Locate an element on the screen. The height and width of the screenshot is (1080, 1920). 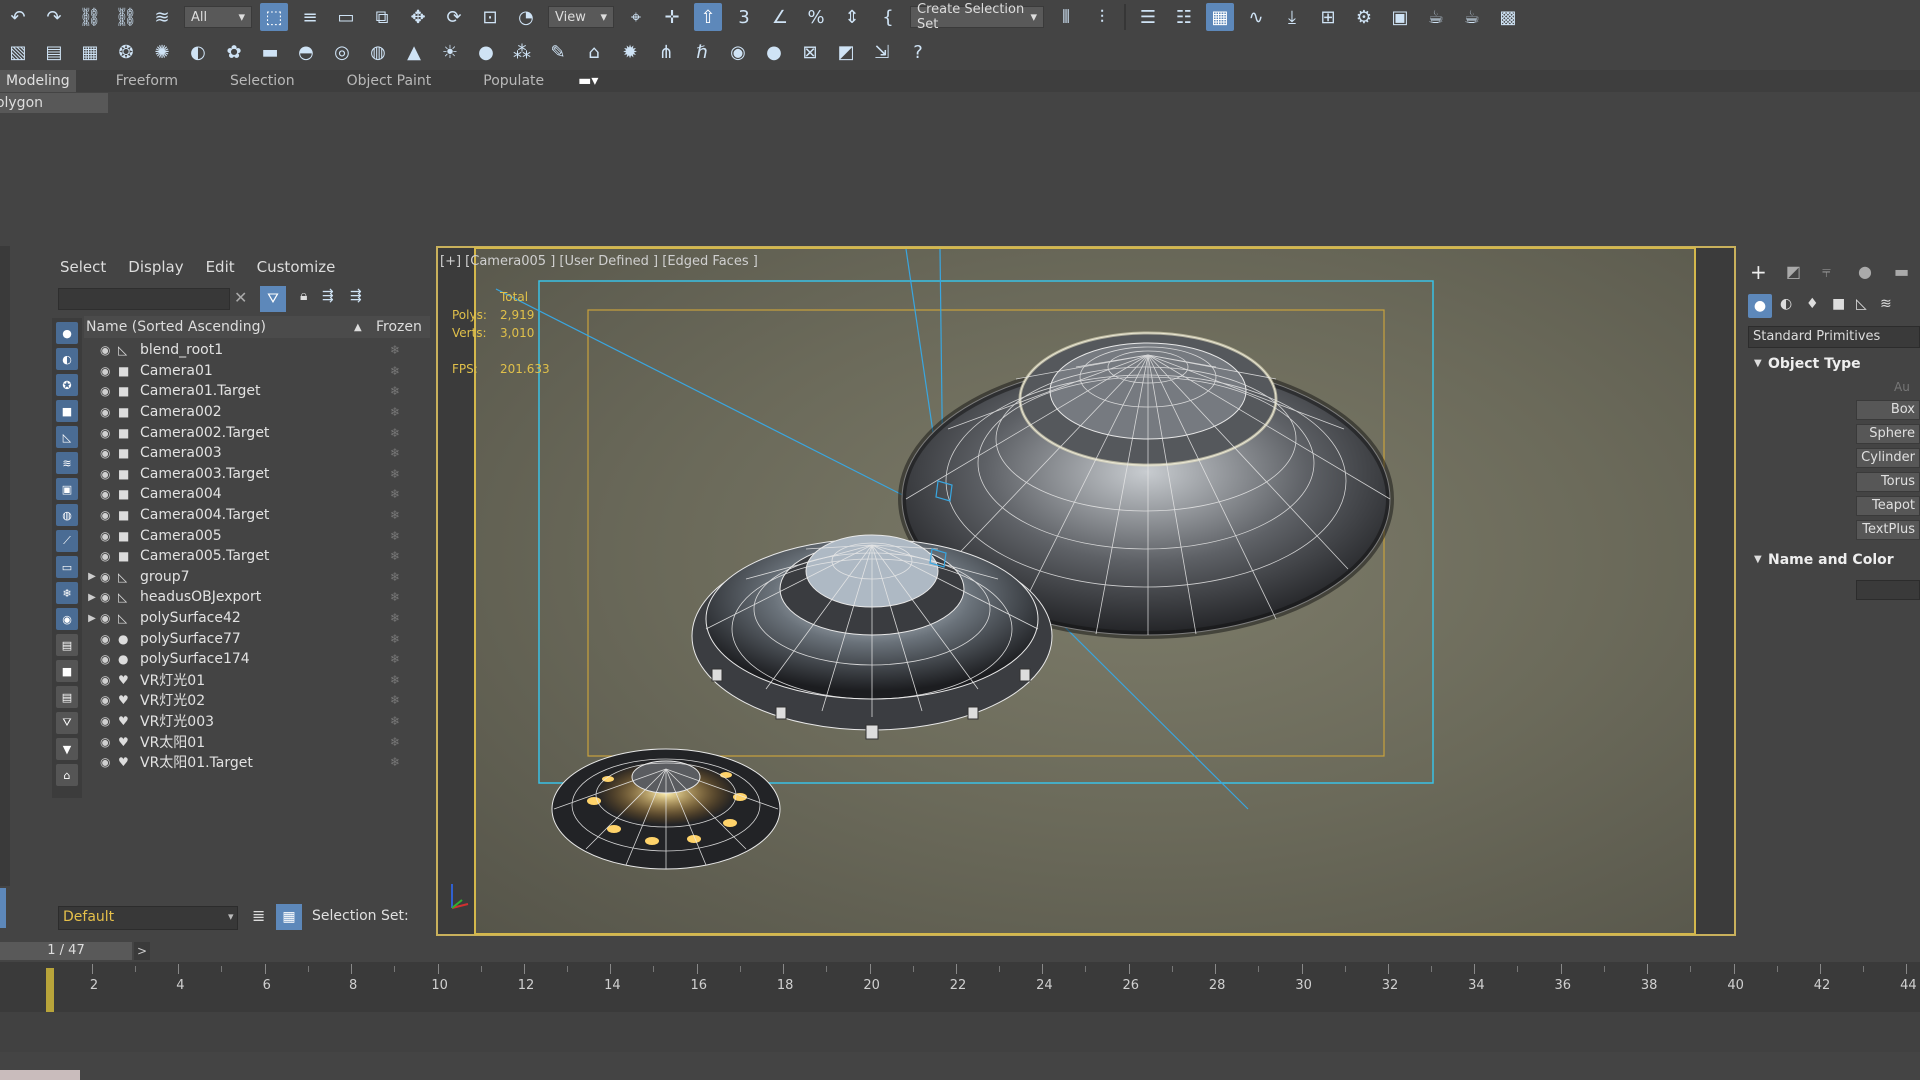
help-icon: ? is located at coordinates (918, 52).